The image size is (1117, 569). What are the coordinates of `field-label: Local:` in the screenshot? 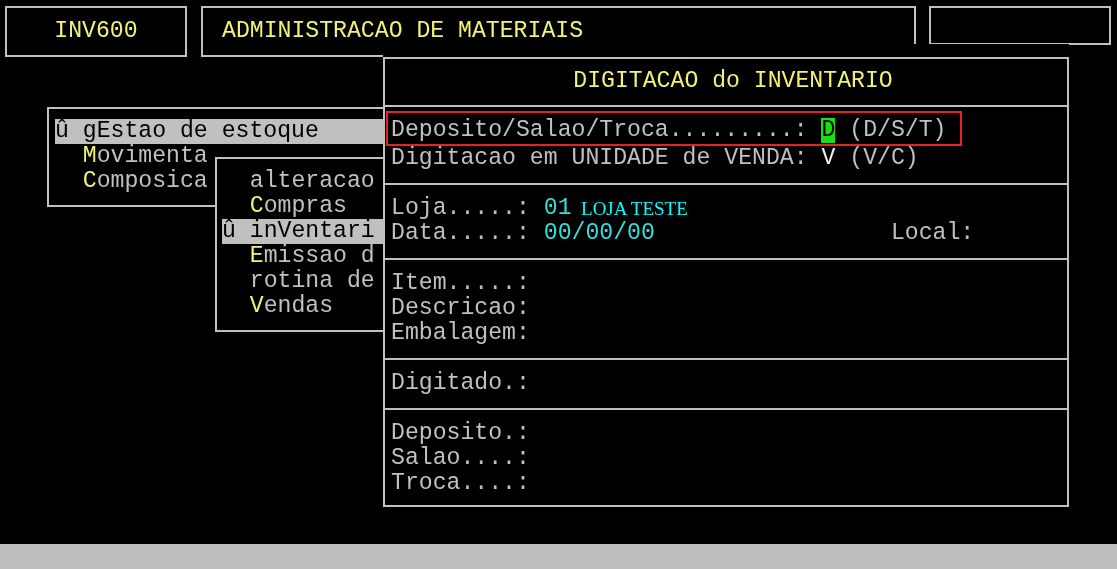 It's located at (932, 233).